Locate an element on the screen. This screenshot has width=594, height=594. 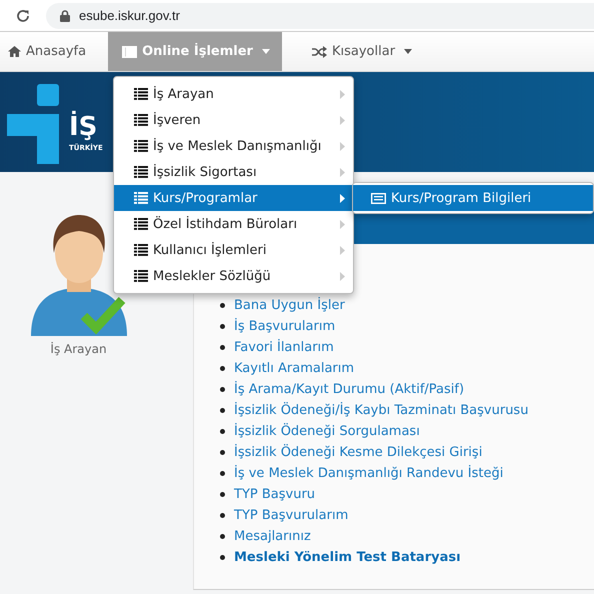
reload-icon is located at coordinates (23, 16).